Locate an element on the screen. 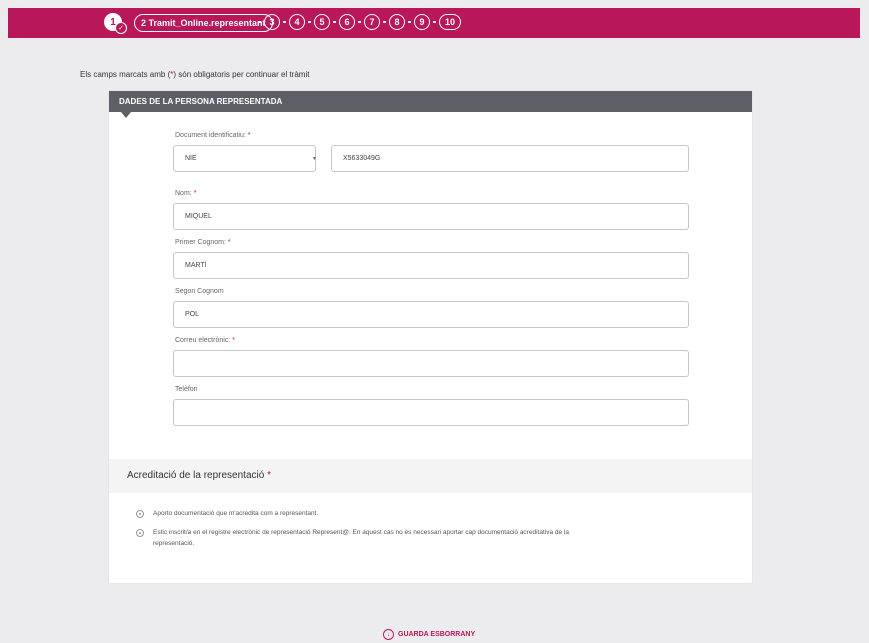 Image resolution: width=869 pixels, height=643 pixels. primer-cognom-label: Primer Cognom: * is located at coordinates (203, 242).